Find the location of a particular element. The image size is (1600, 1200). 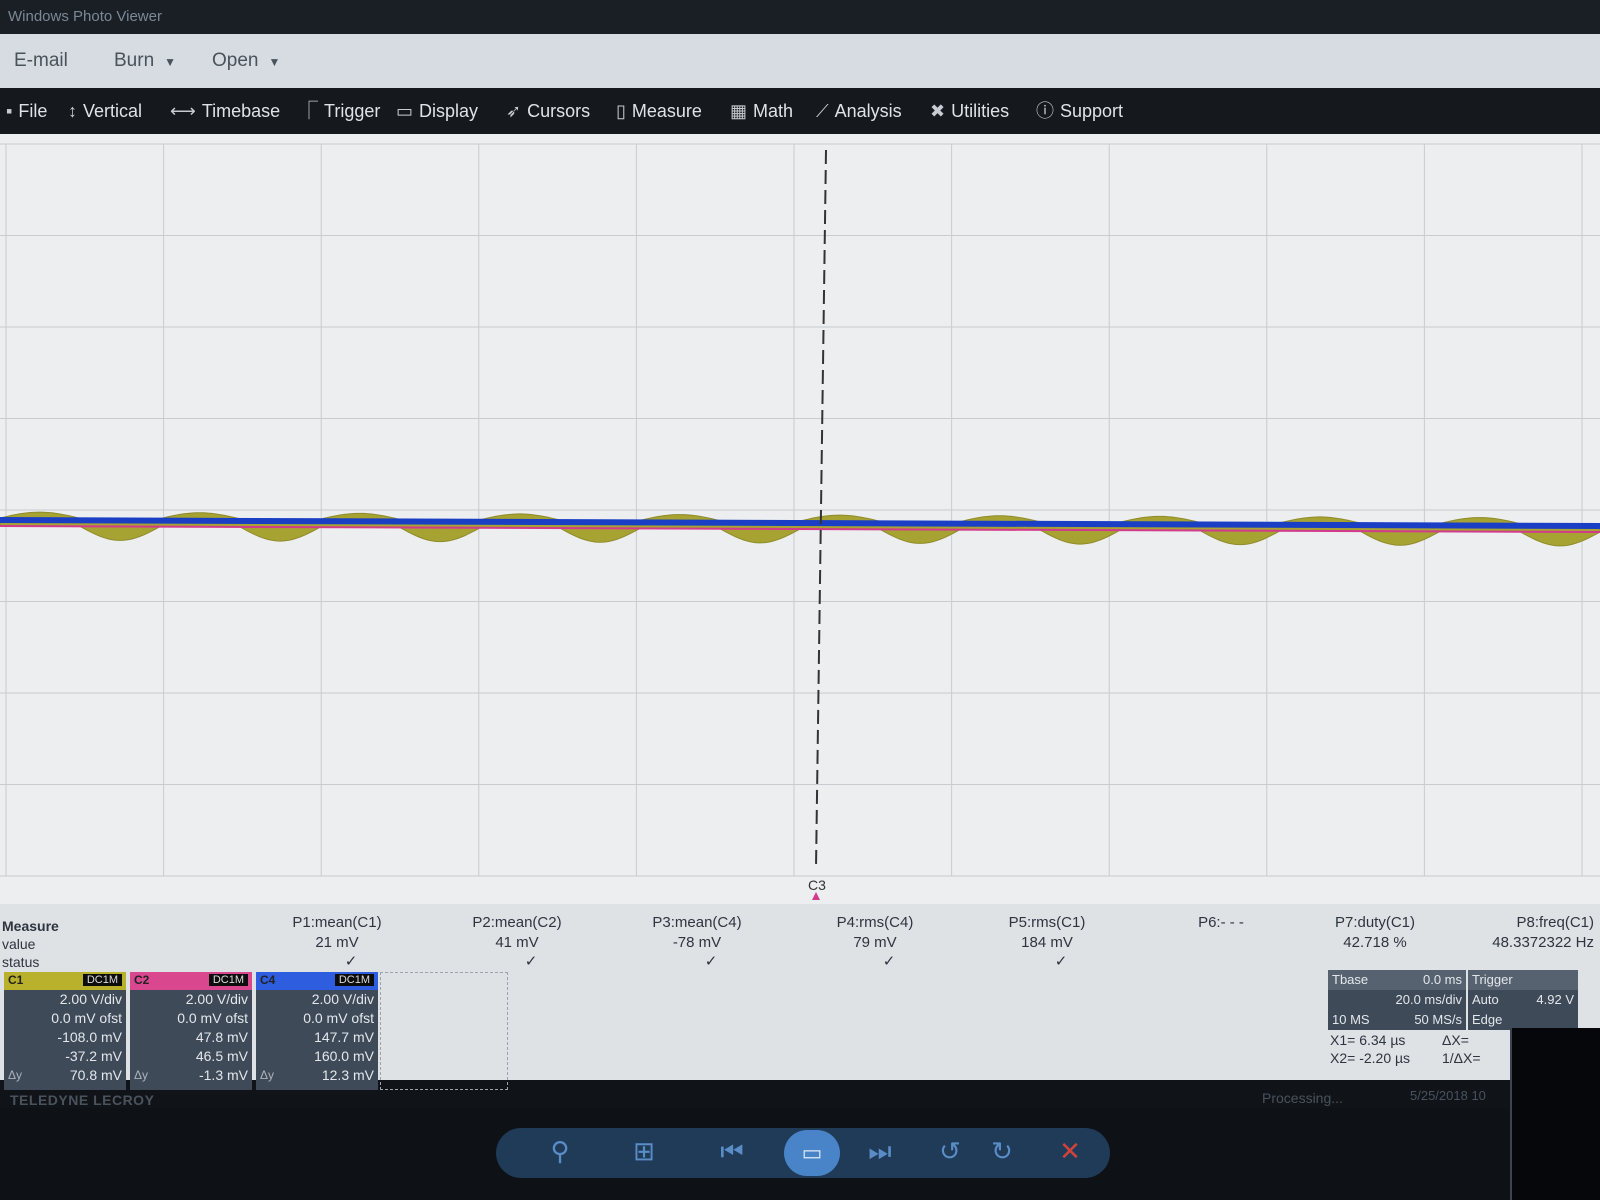

next-icon: ⏭ is located at coordinates (880, 1152).